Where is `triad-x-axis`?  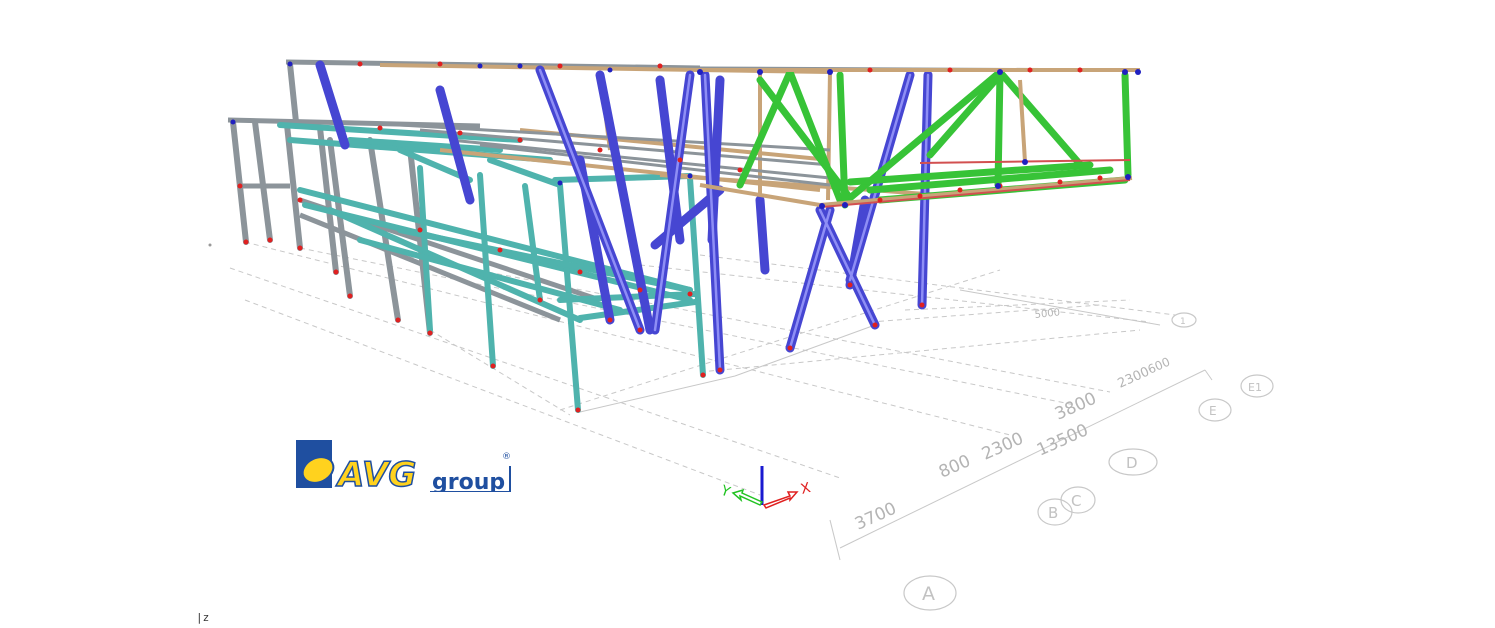 triad-x-axis is located at coordinates (780, 500).